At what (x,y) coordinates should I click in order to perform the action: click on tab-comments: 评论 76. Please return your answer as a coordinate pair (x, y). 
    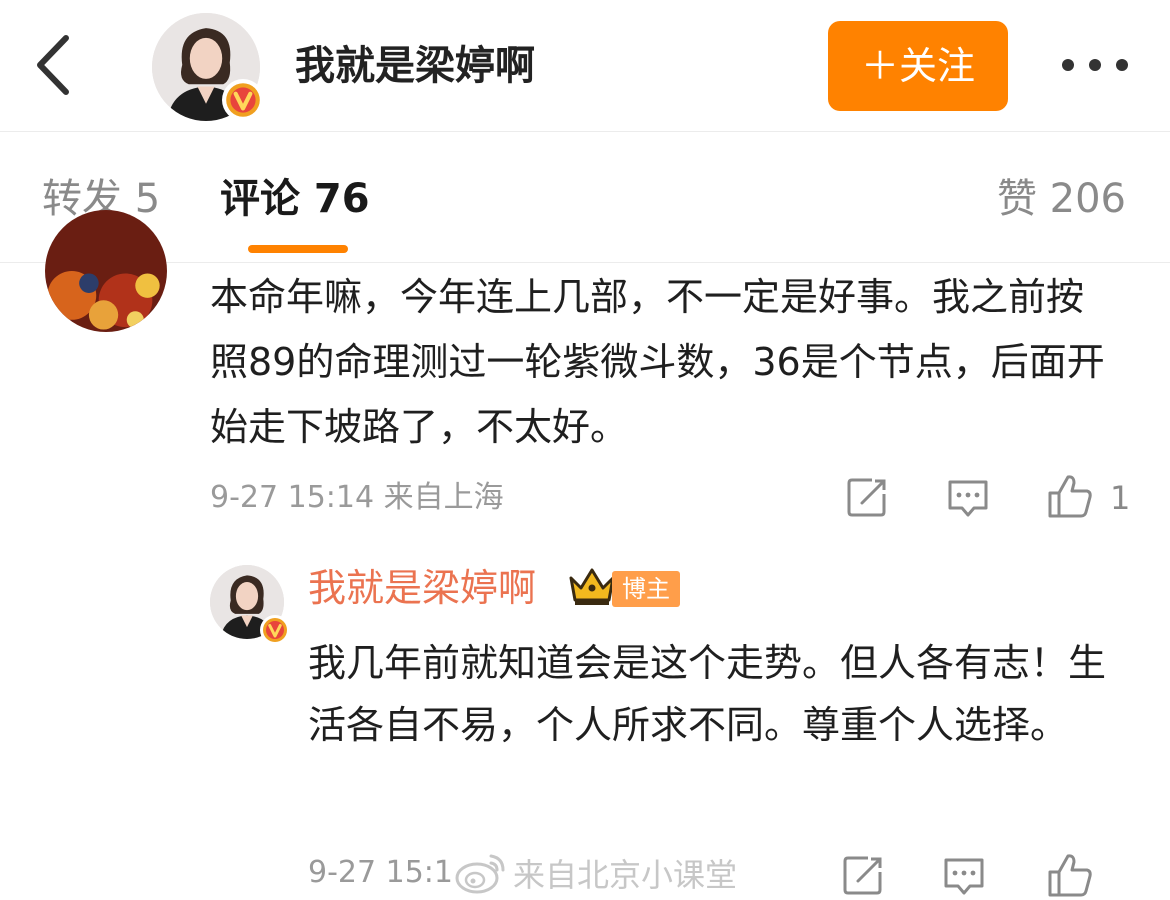
    Looking at the image, I should click on (295, 199).